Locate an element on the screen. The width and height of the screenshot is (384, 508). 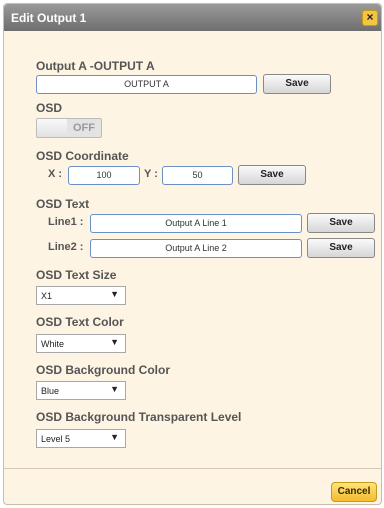
text-color-value: White is located at coordinates (53, 344).